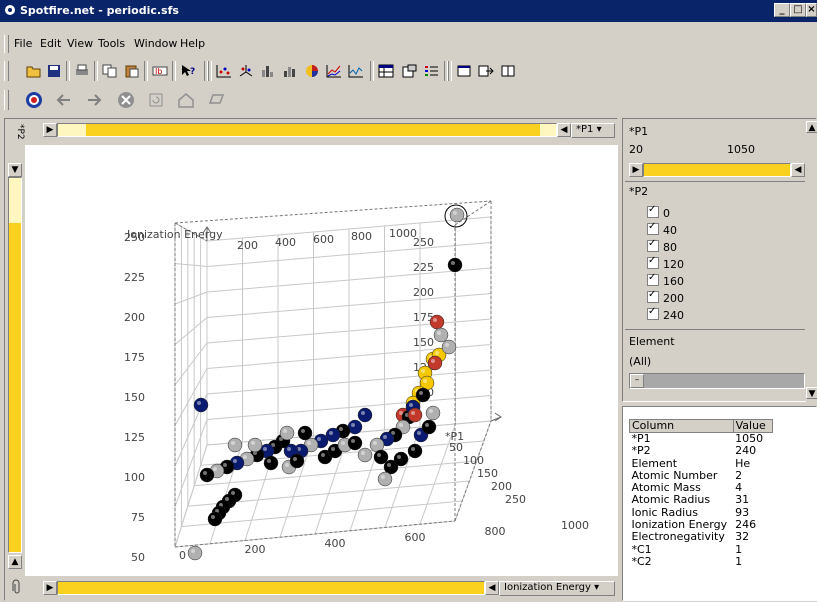  What do you see at coordinates (50, 130) in the screenshot?
I see `top-slider-left-button: ▶` at bounding box center [50, 130].